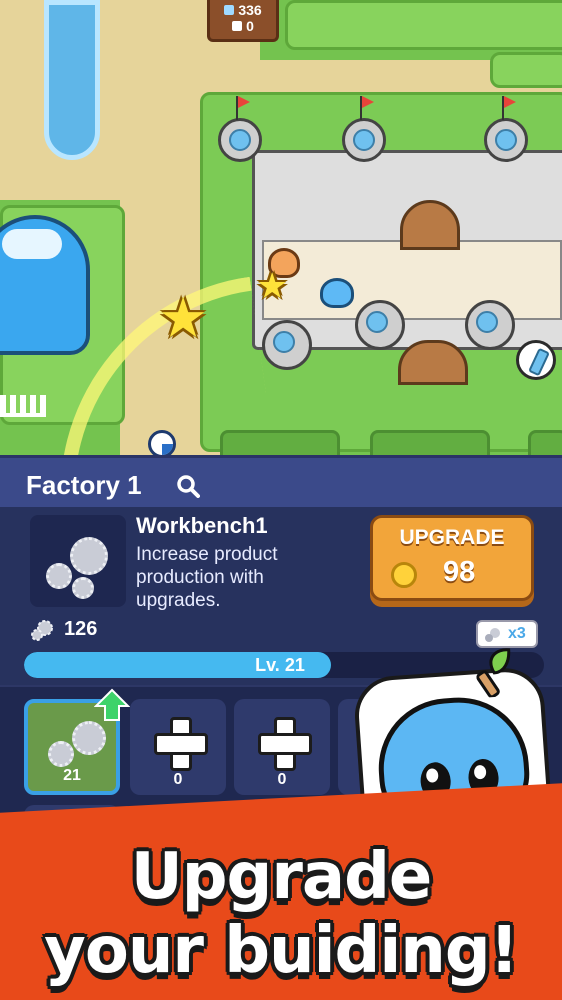  What do you see at coordinates (72, 775) in the screenshot?
I see `slot-count: 21` at bounding box center [72, 775].